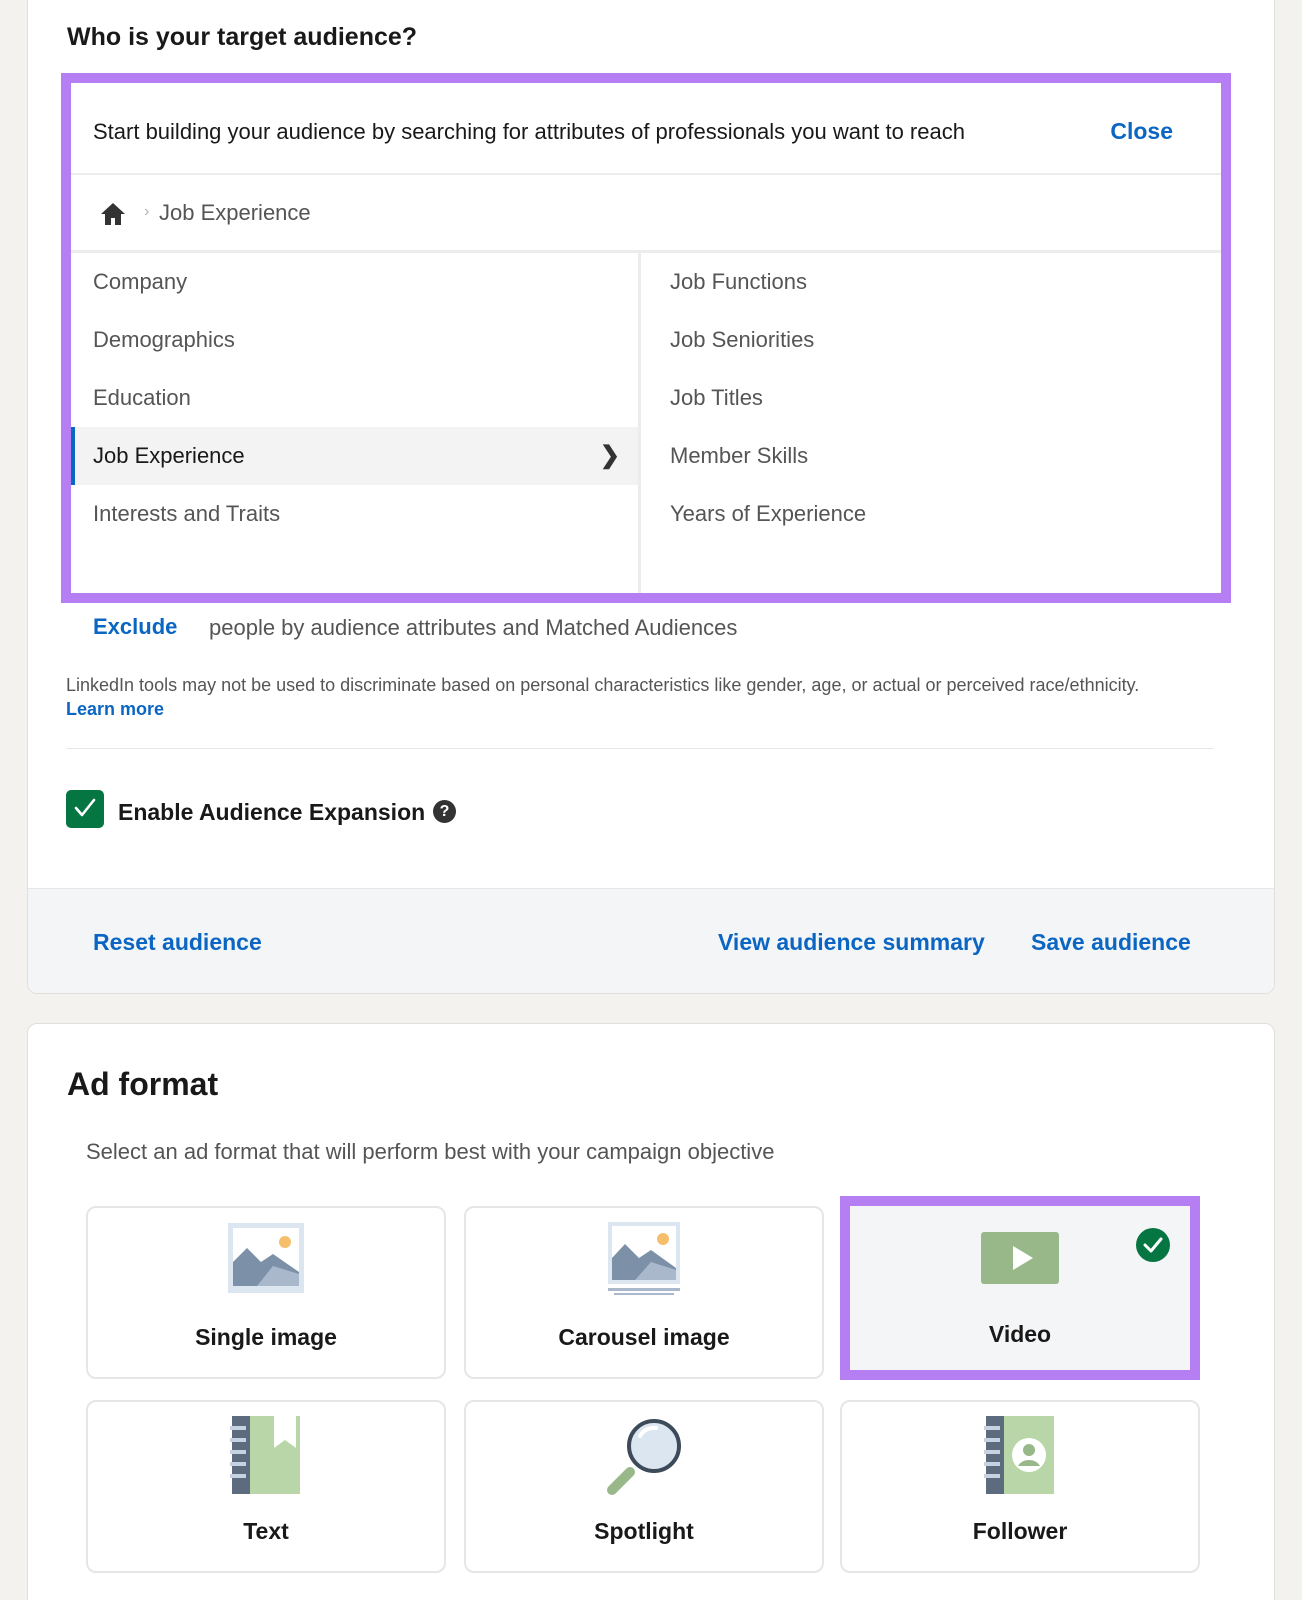 This screenshot has width=1302, height=1600. Describe the element at coordinates (1020, 1457) in the screenshot. I see `follower-icon` at that location.